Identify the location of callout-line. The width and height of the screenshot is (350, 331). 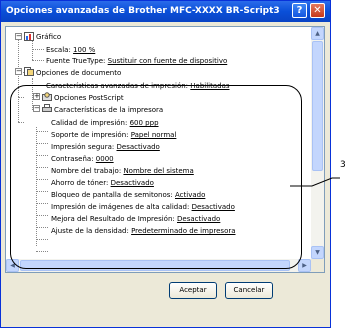
(315, 182).